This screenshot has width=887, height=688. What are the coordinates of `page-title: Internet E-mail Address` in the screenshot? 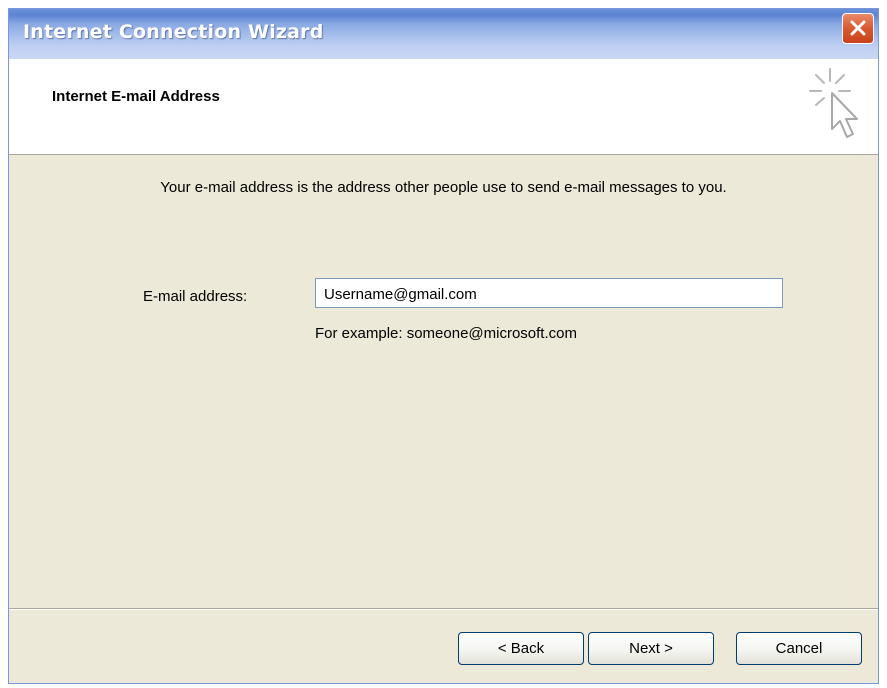 It's located at (136, 96).